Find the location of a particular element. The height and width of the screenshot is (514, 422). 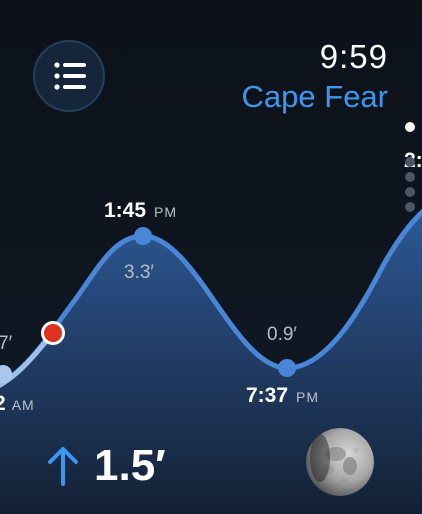

menu-button is located at coordinates (69, 76).